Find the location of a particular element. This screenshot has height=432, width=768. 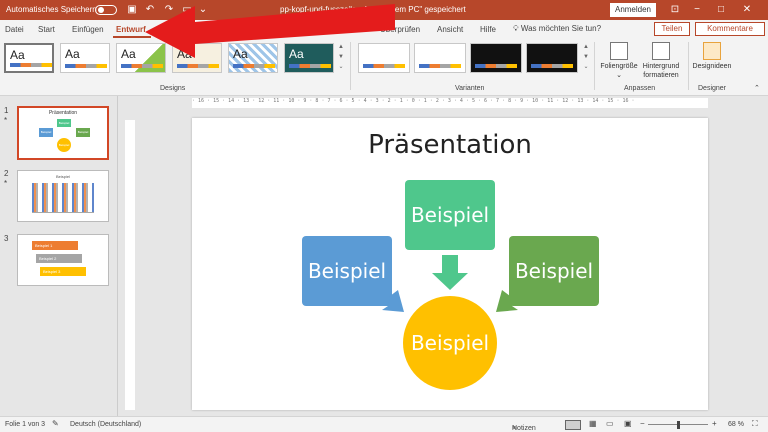

variants-group-label: Varianten is located at coordinates (470, 88).